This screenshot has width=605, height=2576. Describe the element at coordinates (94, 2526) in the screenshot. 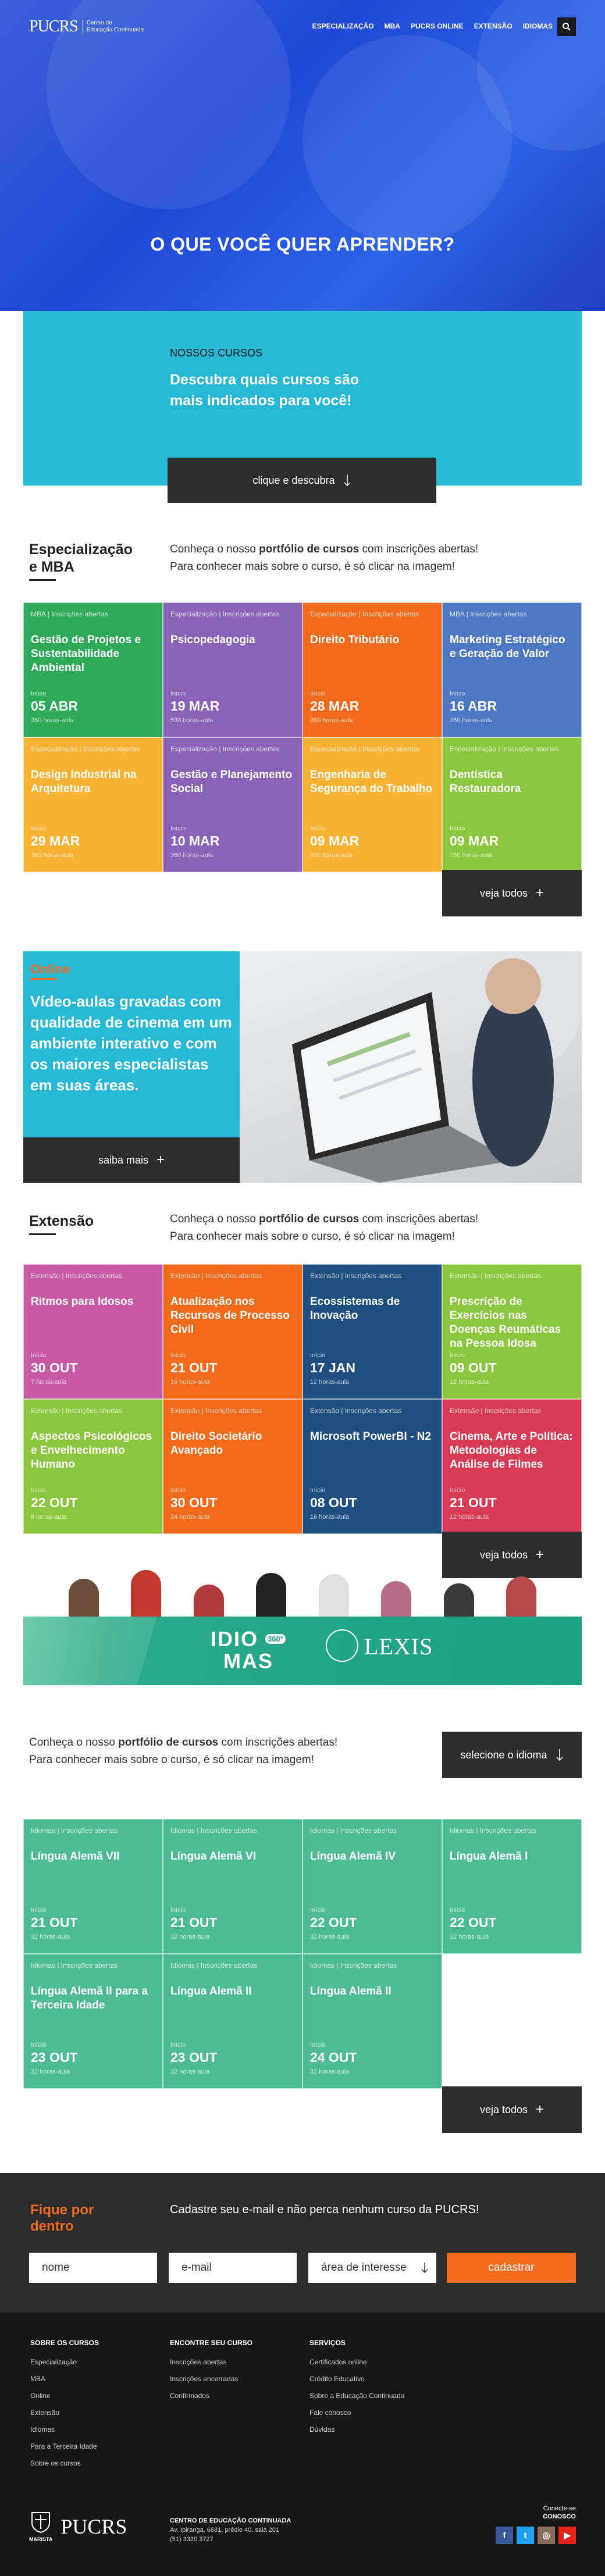

I see `footer-pucrs-logo: PUCRS` at that location.